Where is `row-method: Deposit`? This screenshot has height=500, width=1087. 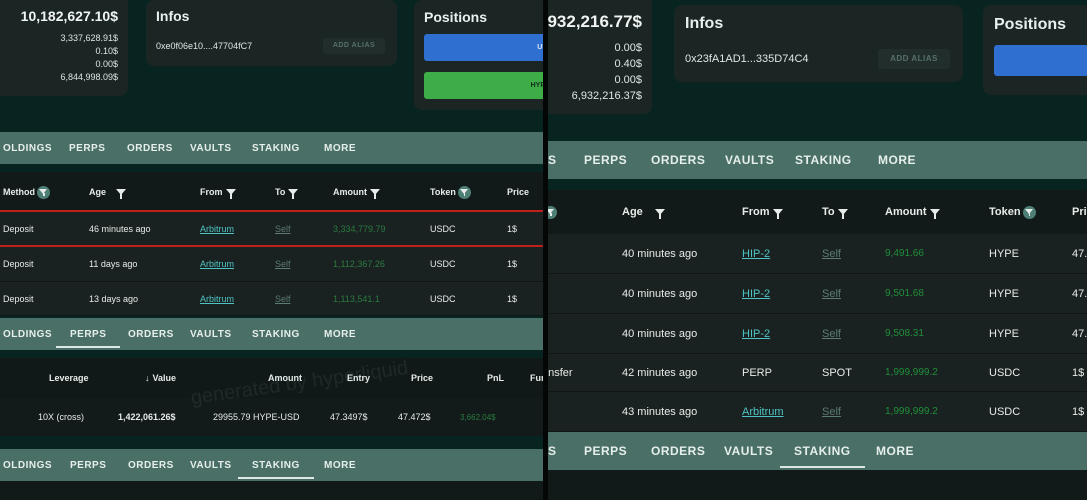
row-method: Deposit is located at coordinates (18, 264).